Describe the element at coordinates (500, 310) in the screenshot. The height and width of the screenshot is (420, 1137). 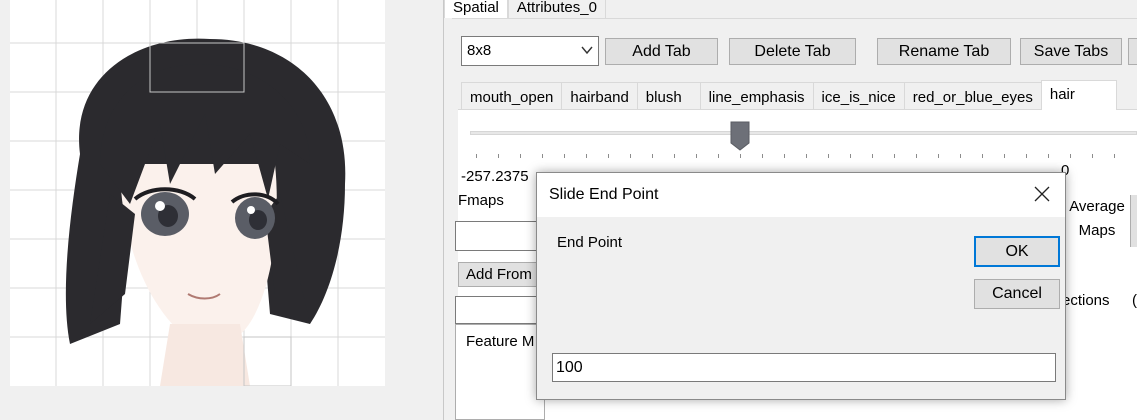
I see `selection-input` at that location.